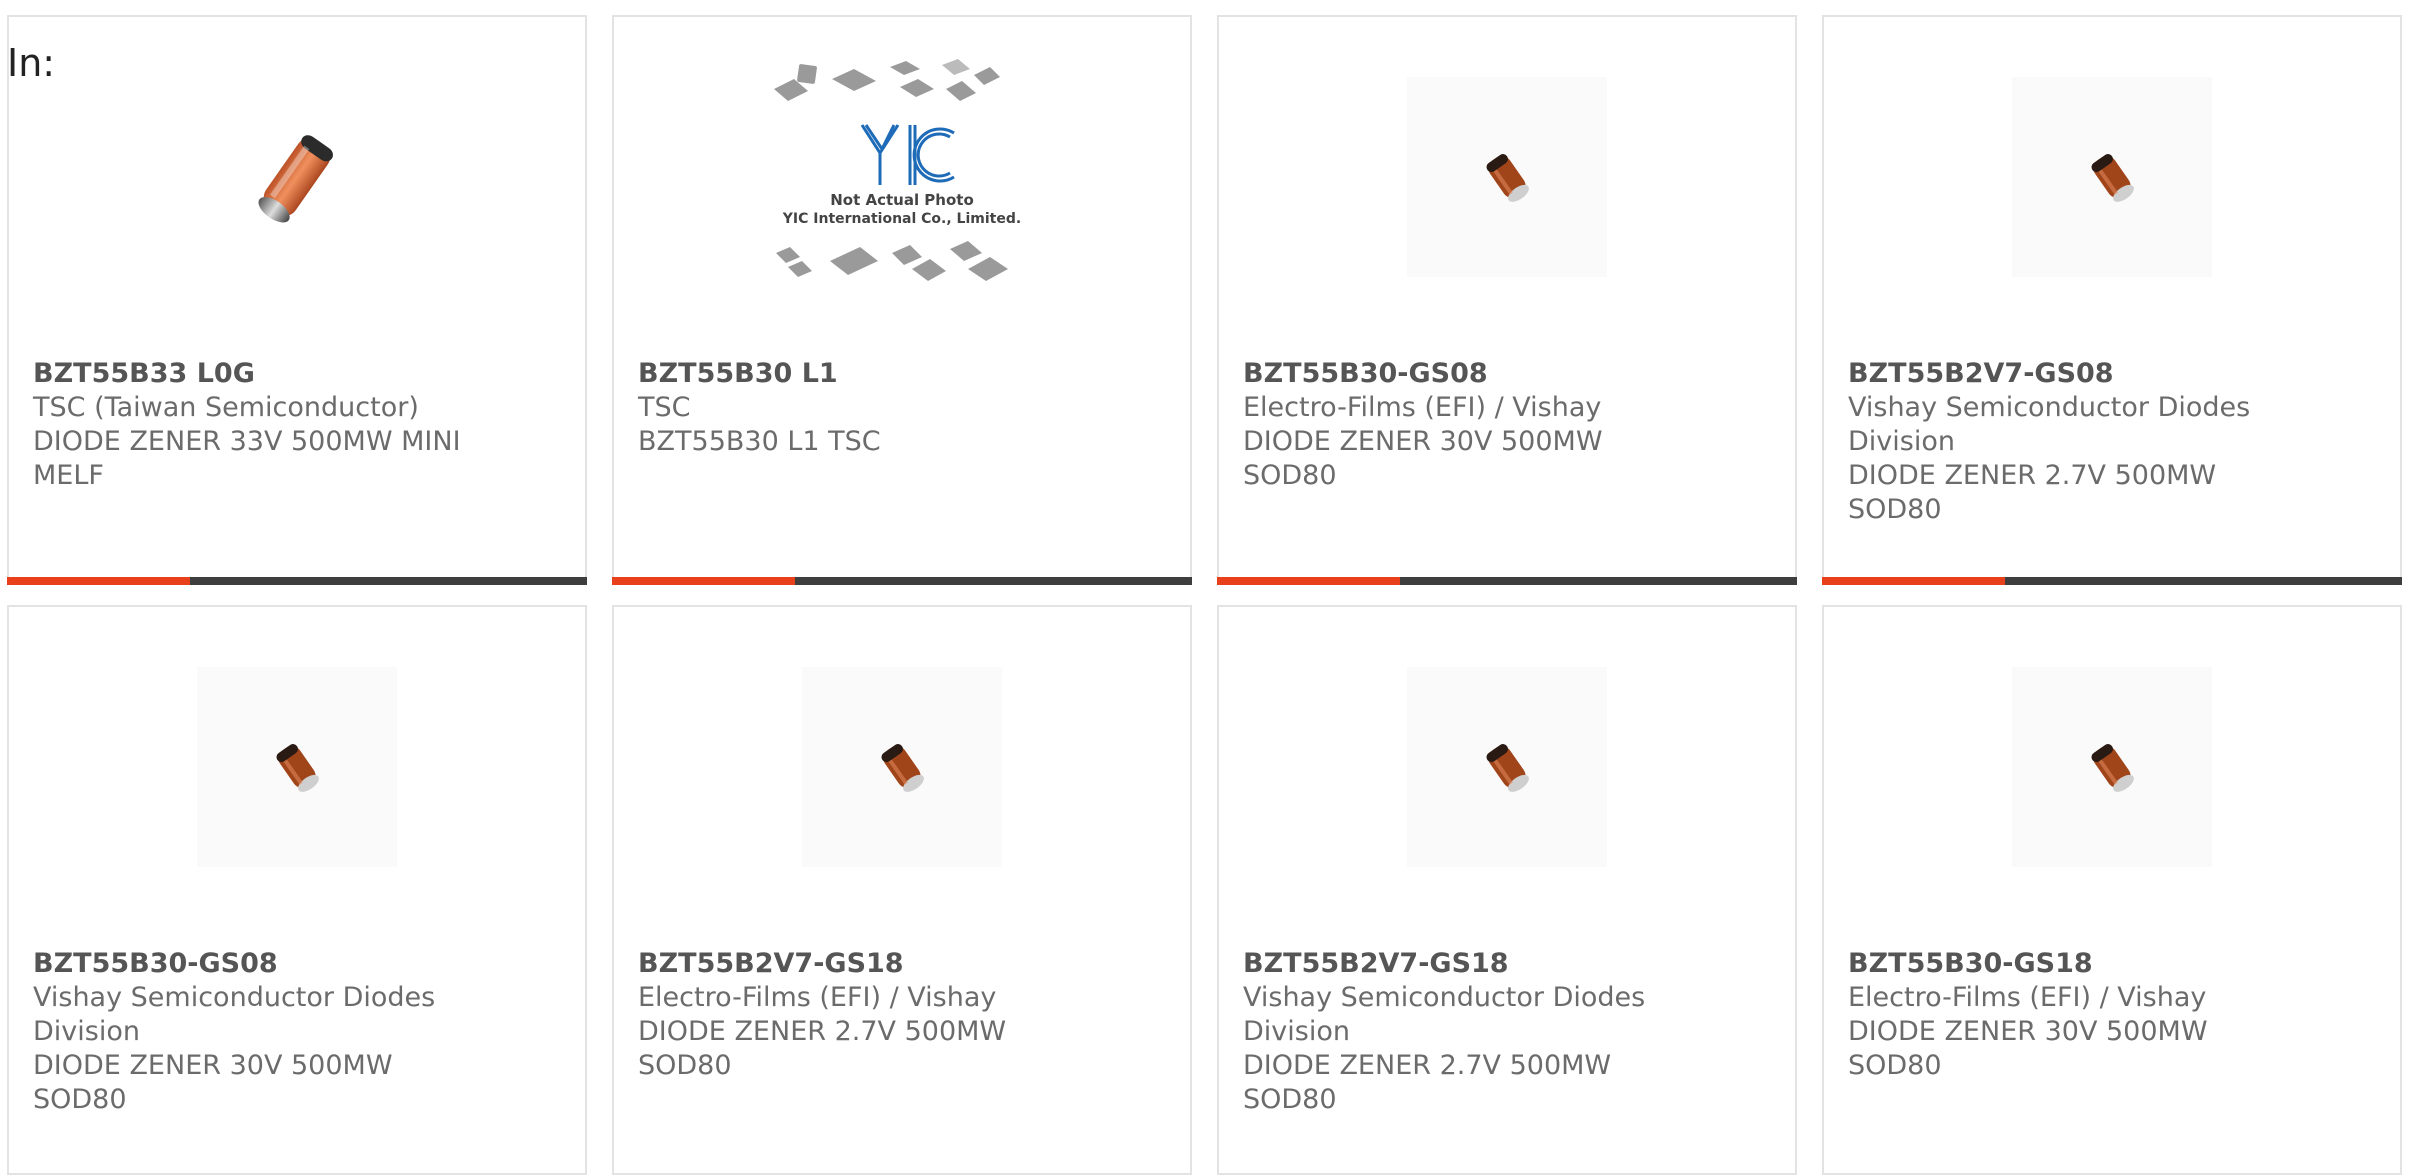 This screenshot has height=1175, width=2410. What do you see at coordinates (901, 219) in the screenshot?
I see `placeholder-caption-line2: YIC International Co., Limited.` at bounding box center [901, 219].